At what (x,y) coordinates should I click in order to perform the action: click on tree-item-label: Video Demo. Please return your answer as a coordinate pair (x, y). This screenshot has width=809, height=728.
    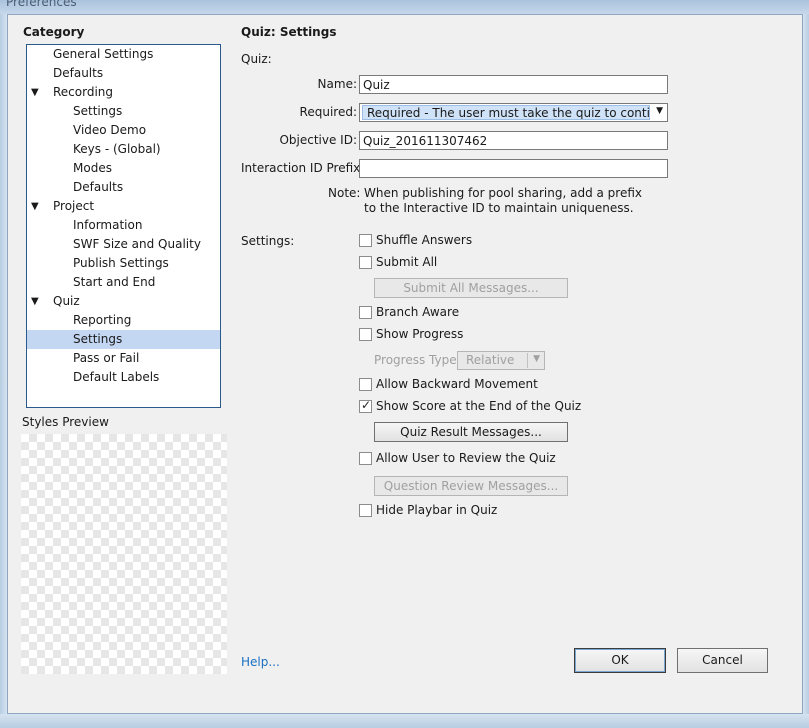
    Looking at the image, I should click on (110, 130).